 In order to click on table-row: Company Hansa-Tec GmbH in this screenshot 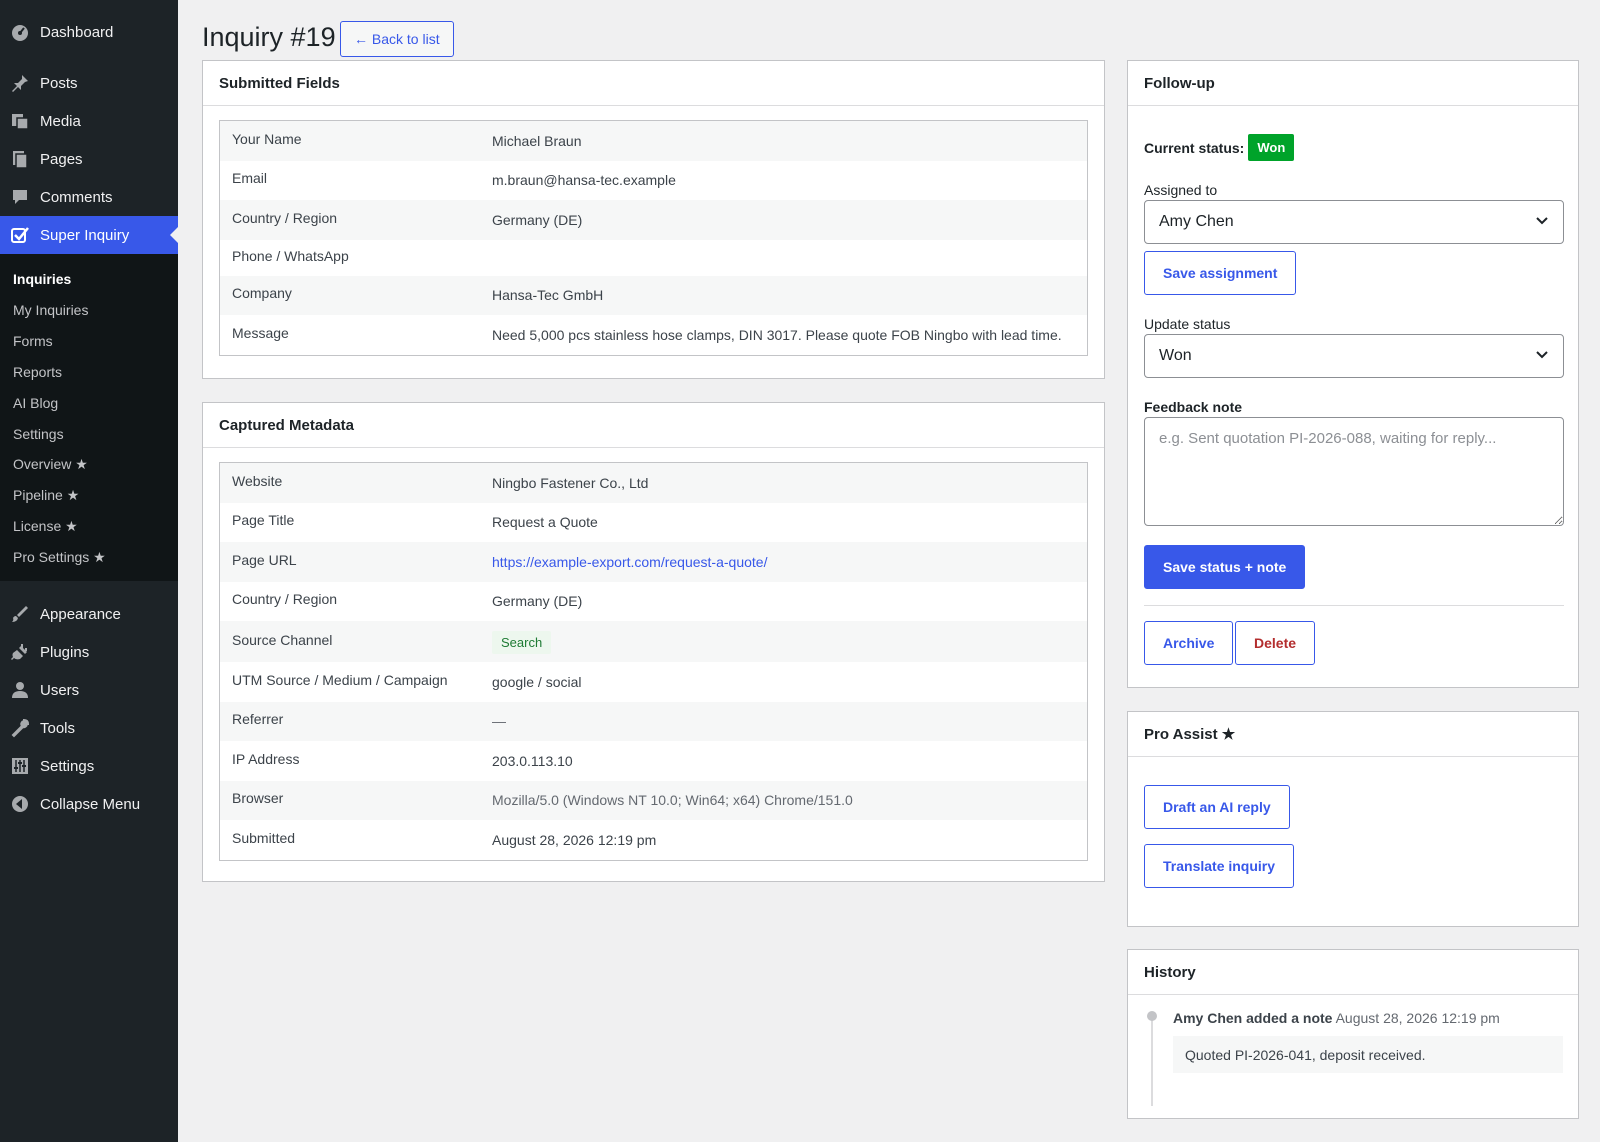, I will do `click(653, 295)`.